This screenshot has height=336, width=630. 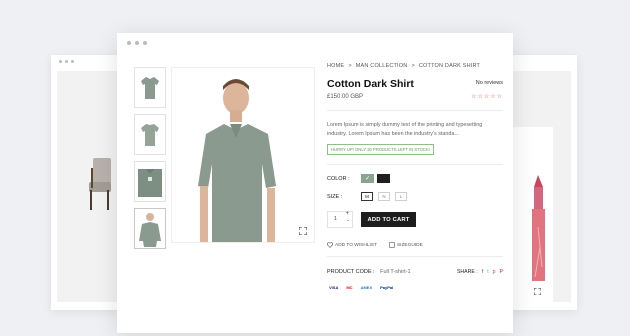 I want to click on product-title: Cotton Dark Shirt, so click(x=370, y=84).